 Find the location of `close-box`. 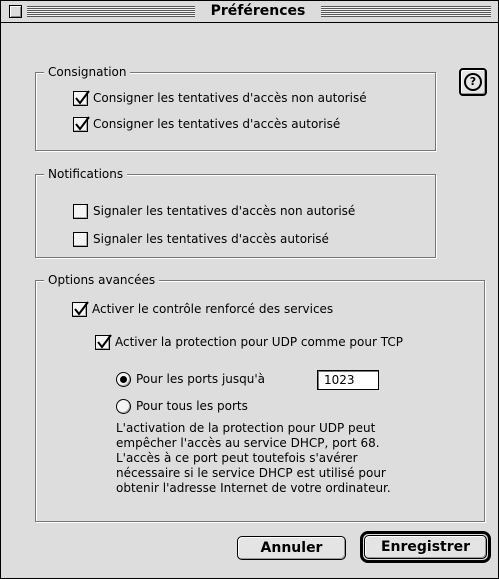

close-box is located at coordinates (15, 11).